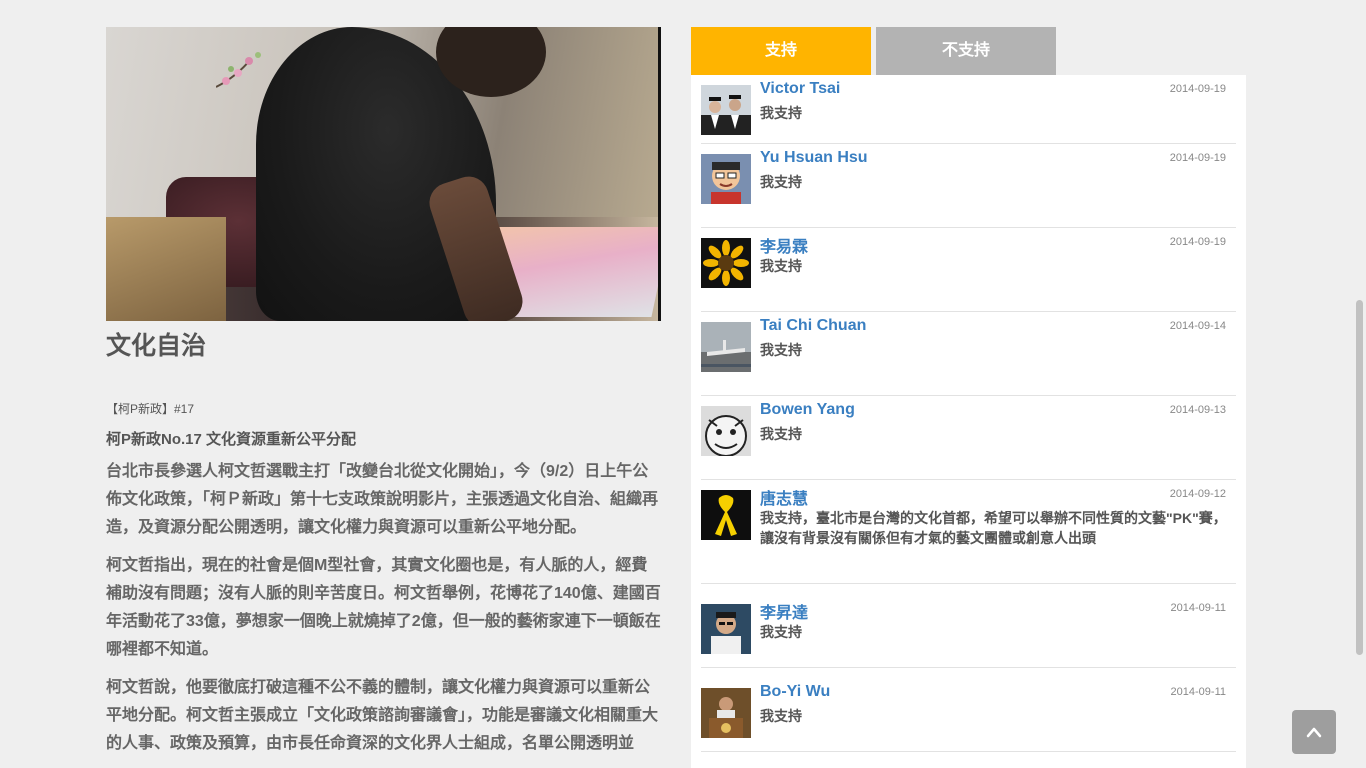 The width and height of the screenshot is (1366, 768). I want to click on chevron-up-icon, so click(1314, 732).